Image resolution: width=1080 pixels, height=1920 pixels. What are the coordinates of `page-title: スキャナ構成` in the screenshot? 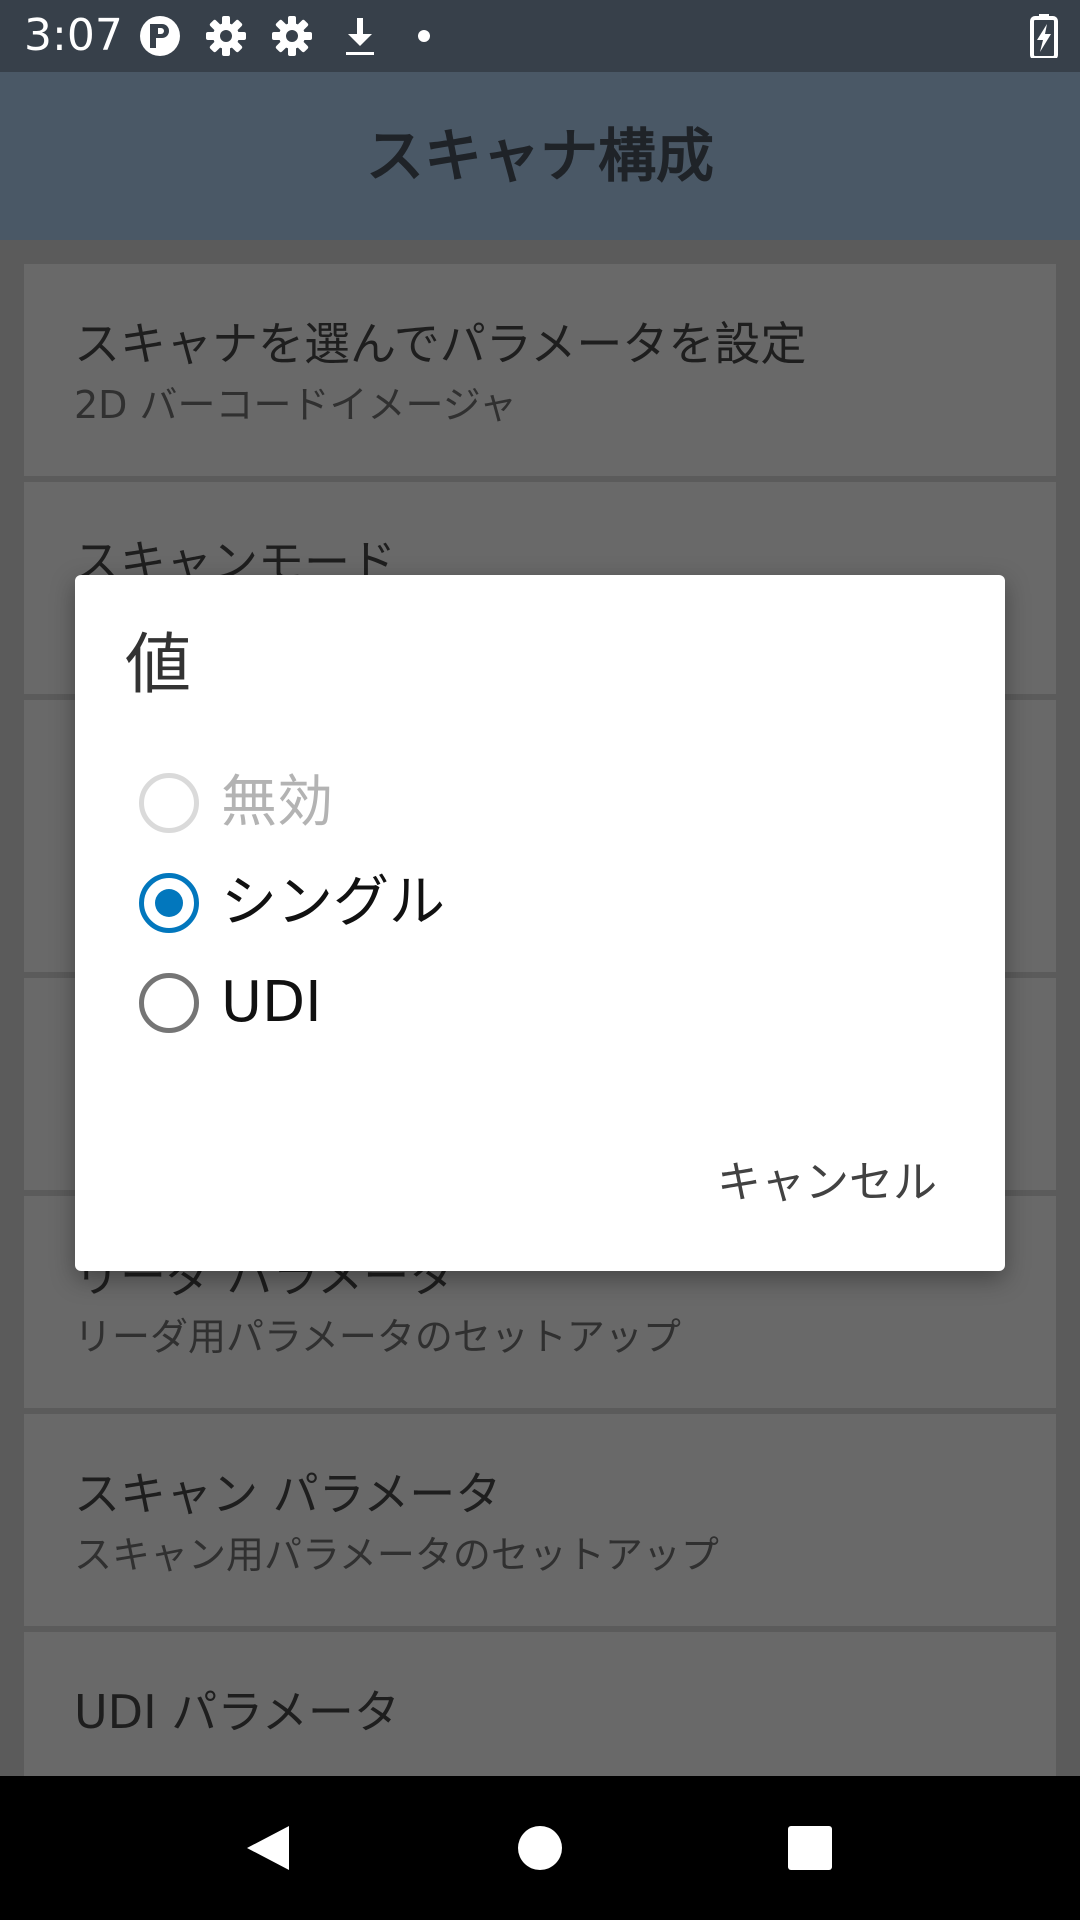 It's located at (539, 156).